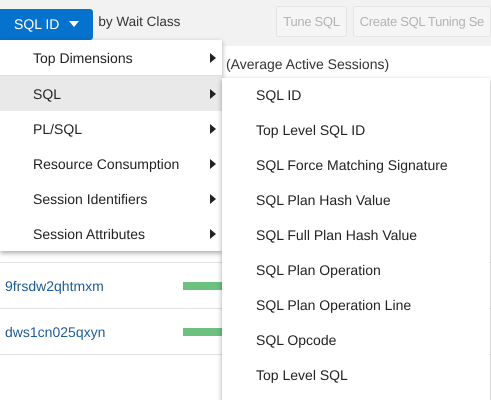 The width and height of the screenshot is (491, 400). Describe the element at coordinates (356, 130) in the screenshot. I see `submenu-item: Top Level SQL ID` at that location.